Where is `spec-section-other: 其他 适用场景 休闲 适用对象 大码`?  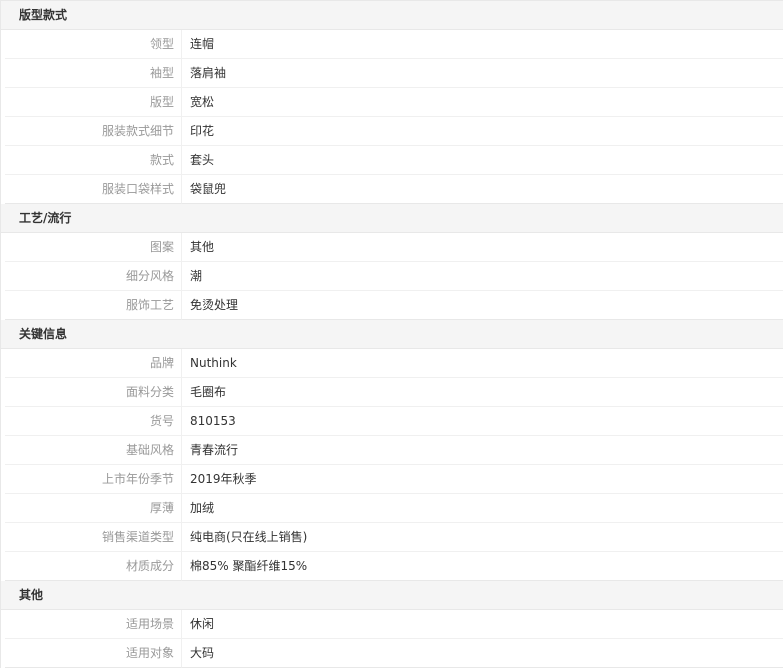
spec-section-other: 其他 适用场景 休闲 适用对象 大码 is located at coordinates (392, 624).